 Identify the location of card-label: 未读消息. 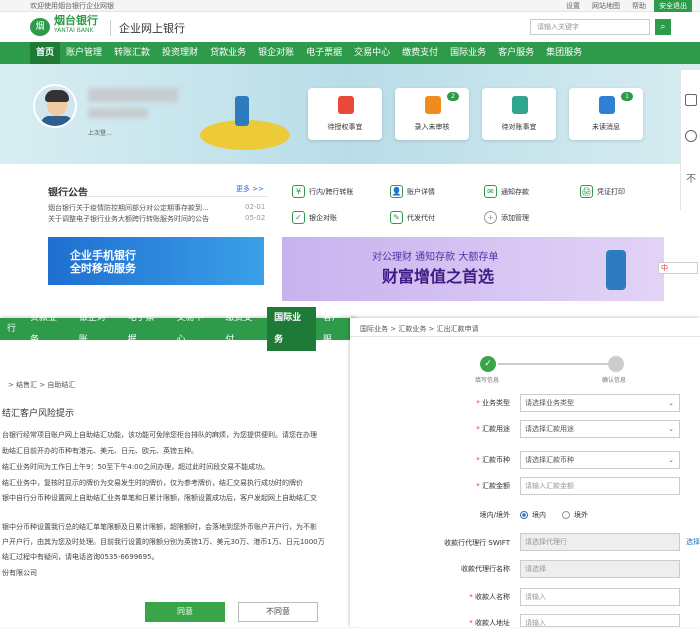
(606, 127).